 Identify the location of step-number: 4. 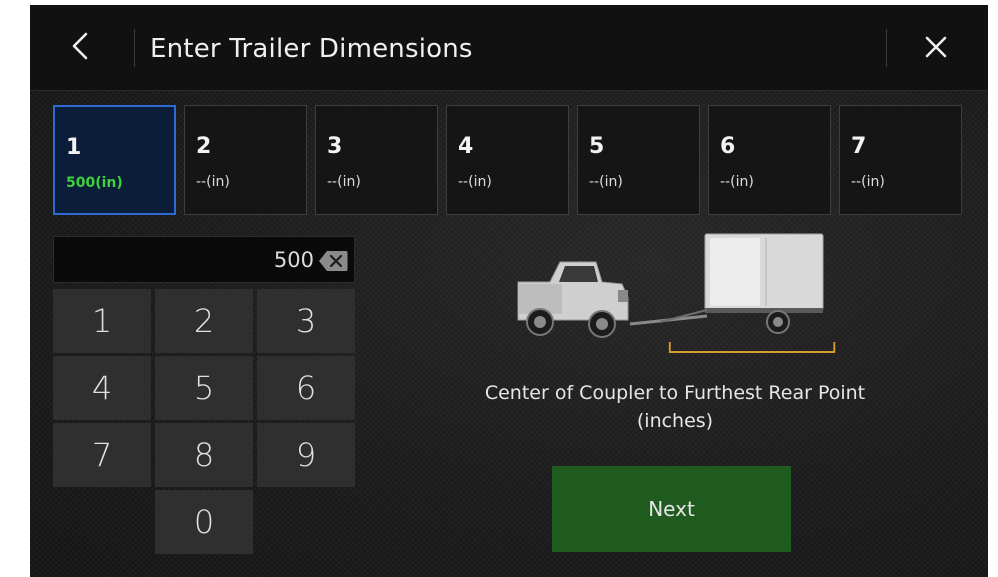
(466, 146).